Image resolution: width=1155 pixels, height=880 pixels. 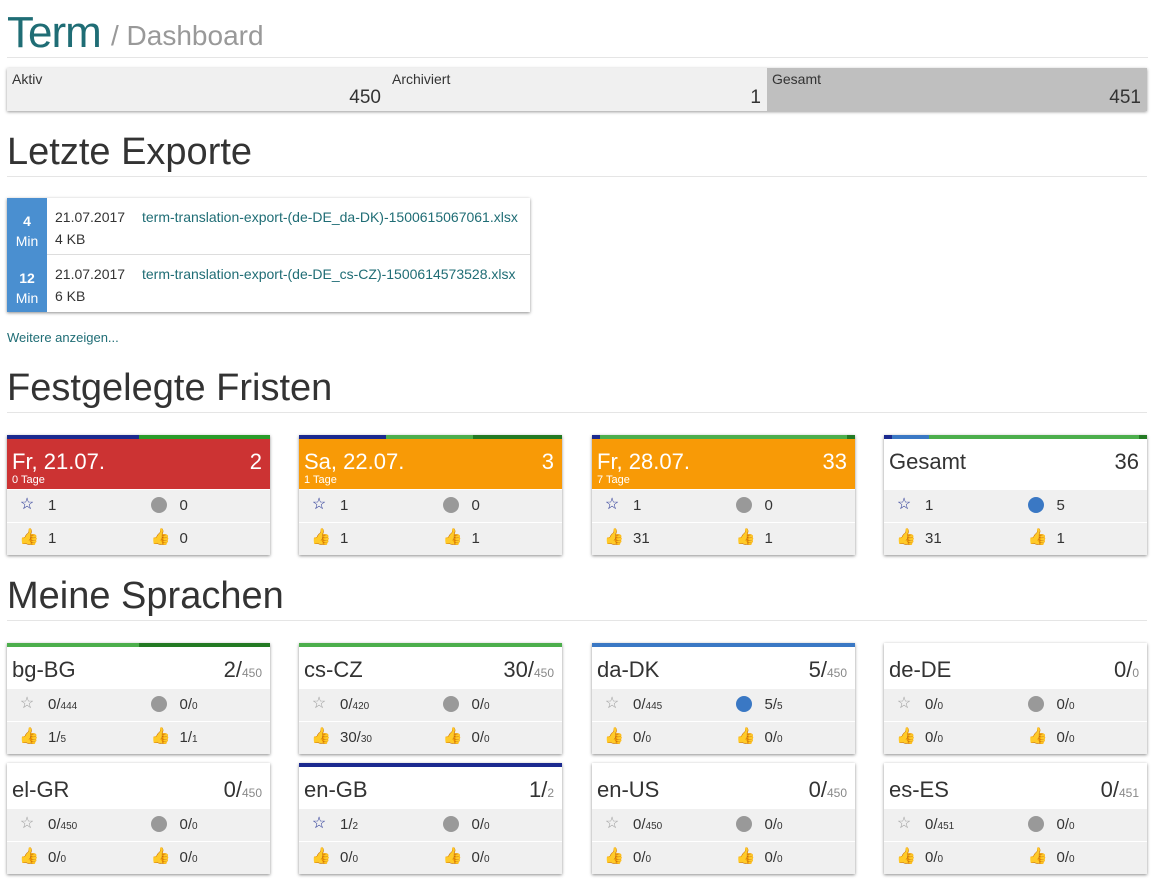 What do you see at coordinates (320, 480) in the screenshot?
I see `deadline-days: 1 Tage` at bounding box center [320, 480].